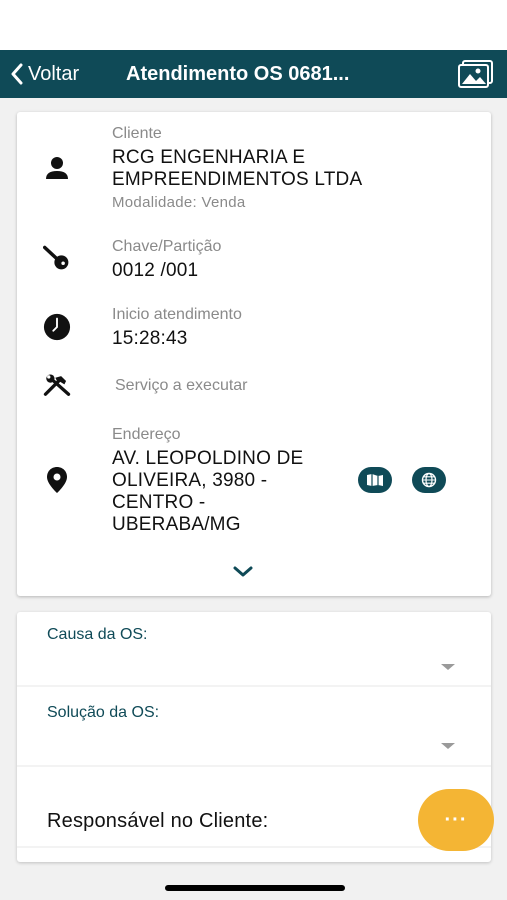 The width and height of the screenshot is (507, 900). Describe the element at coordinates (253, 25) in the screenshot. I see `status-bar` at that location.